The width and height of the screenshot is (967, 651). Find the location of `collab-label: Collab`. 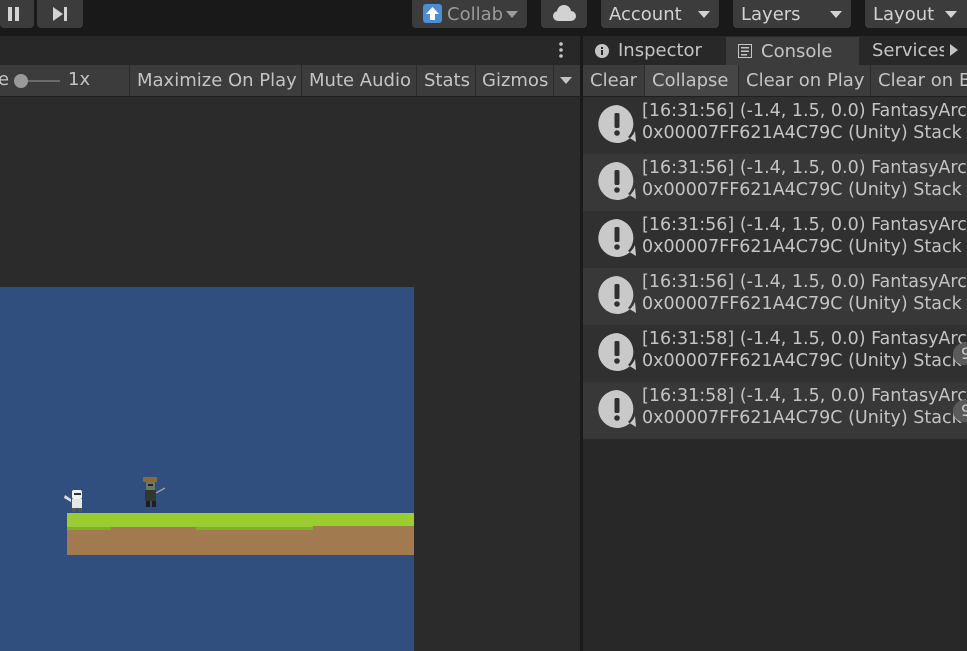

collab-label: Collab is located at coordinates (475, 14).